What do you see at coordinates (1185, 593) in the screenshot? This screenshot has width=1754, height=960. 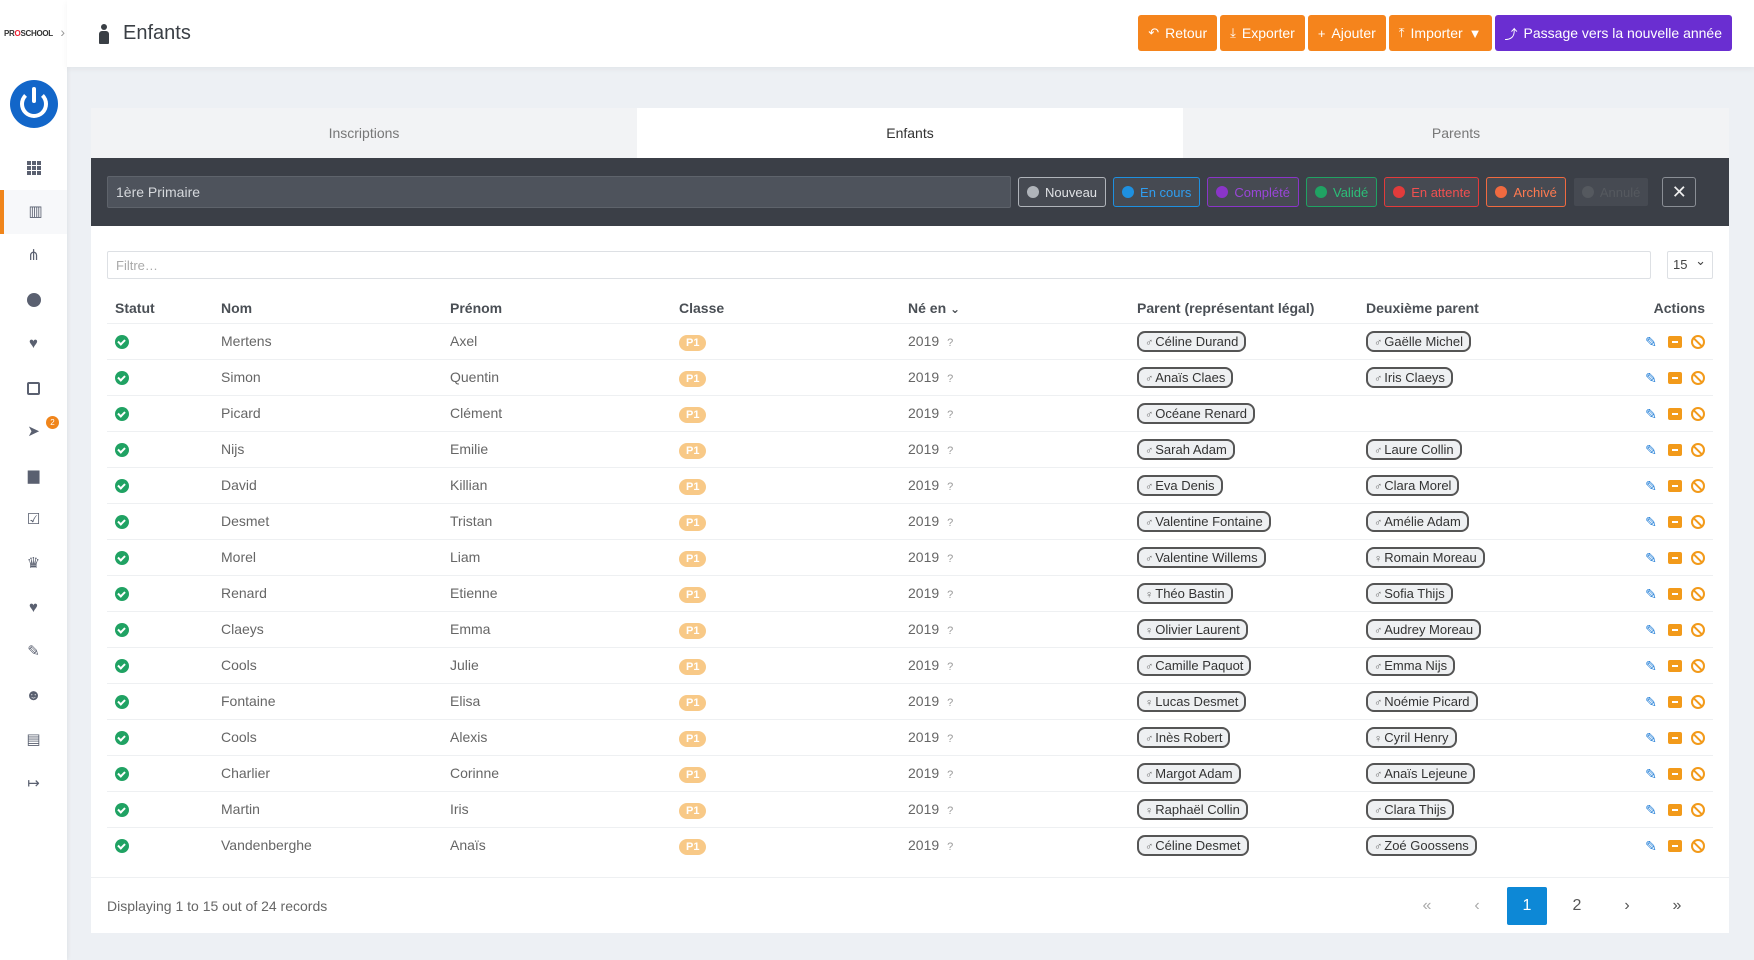 I see `parent1-chip: ♀ Théo Bastin` at bounding box center [1185, 593].